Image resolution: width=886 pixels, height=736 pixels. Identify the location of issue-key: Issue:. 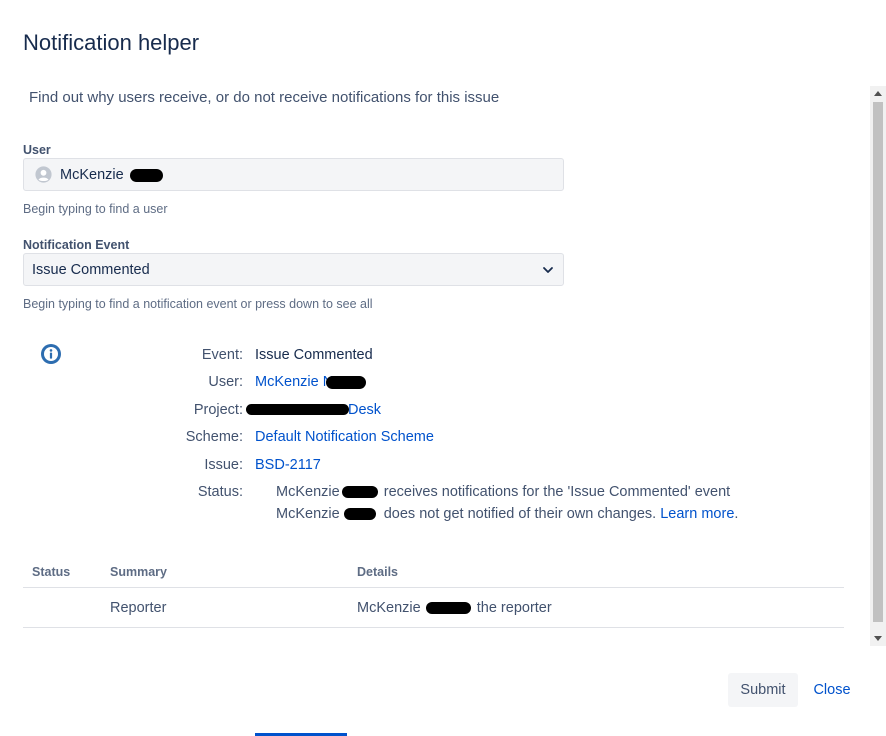
(223, 465).